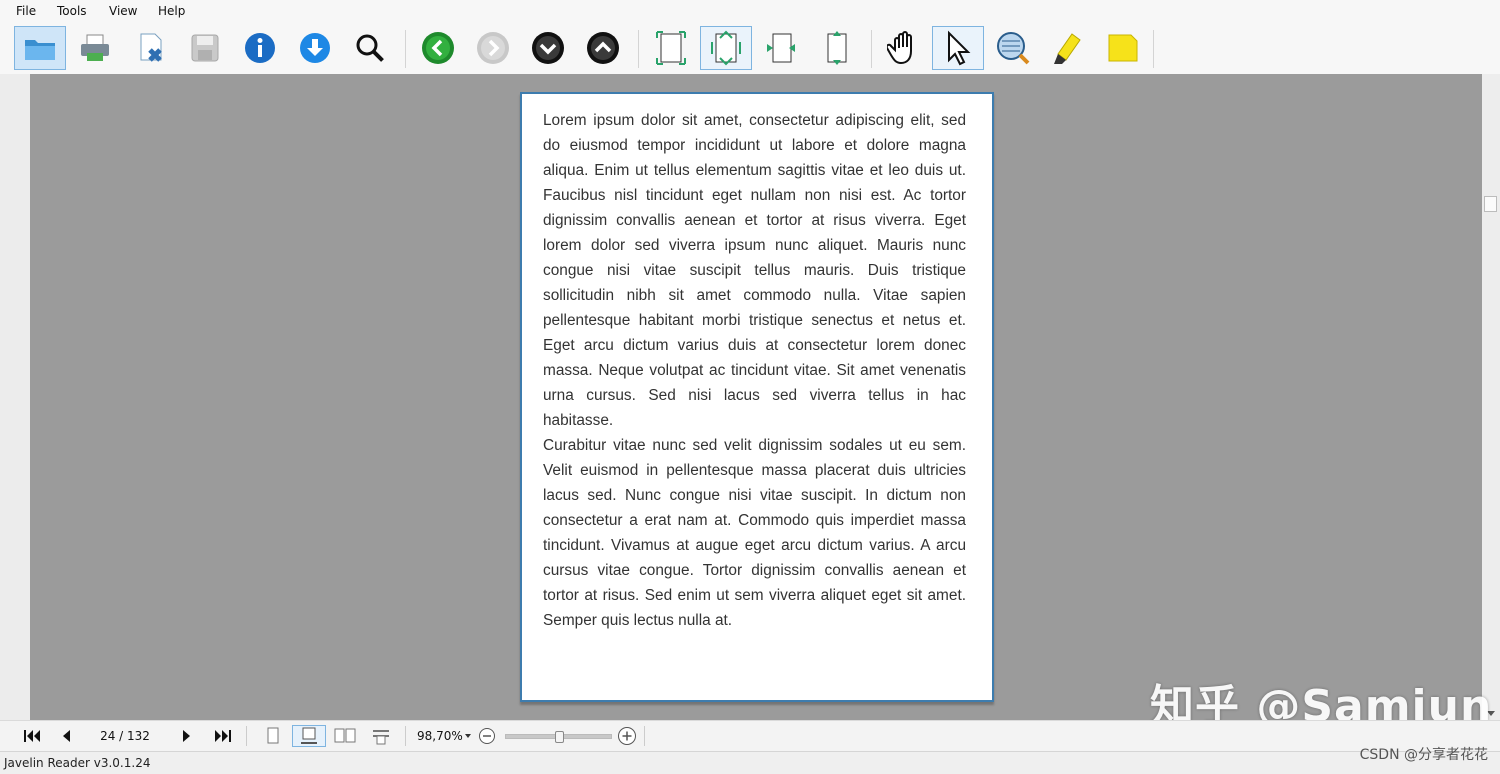  Describe the element at coordinates (750, 12) in the screenshot. I see `menu-bar: File Tools View Help` at that location.